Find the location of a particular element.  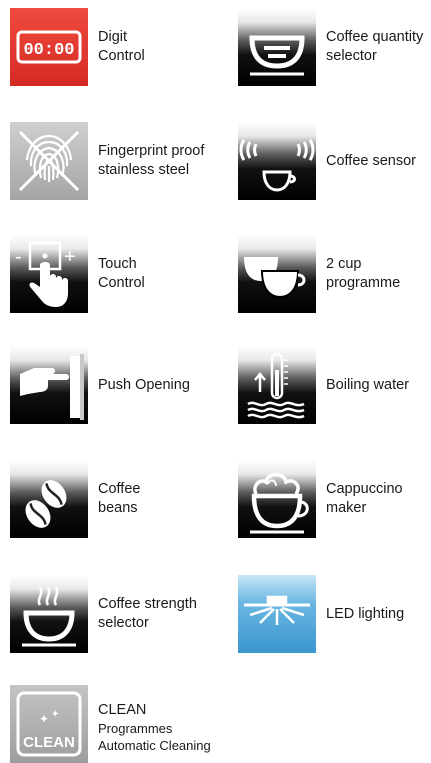

clean-icon: ✦ ✦ CLEAN is located at coordinates (49, 724).